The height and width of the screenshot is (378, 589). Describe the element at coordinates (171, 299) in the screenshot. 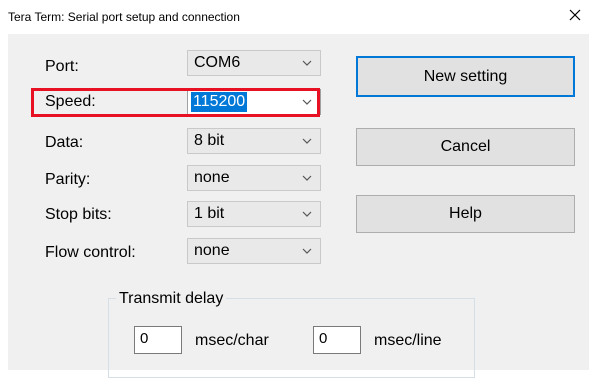

I see `transmit-delay-caption: Transmit delay` at that location.